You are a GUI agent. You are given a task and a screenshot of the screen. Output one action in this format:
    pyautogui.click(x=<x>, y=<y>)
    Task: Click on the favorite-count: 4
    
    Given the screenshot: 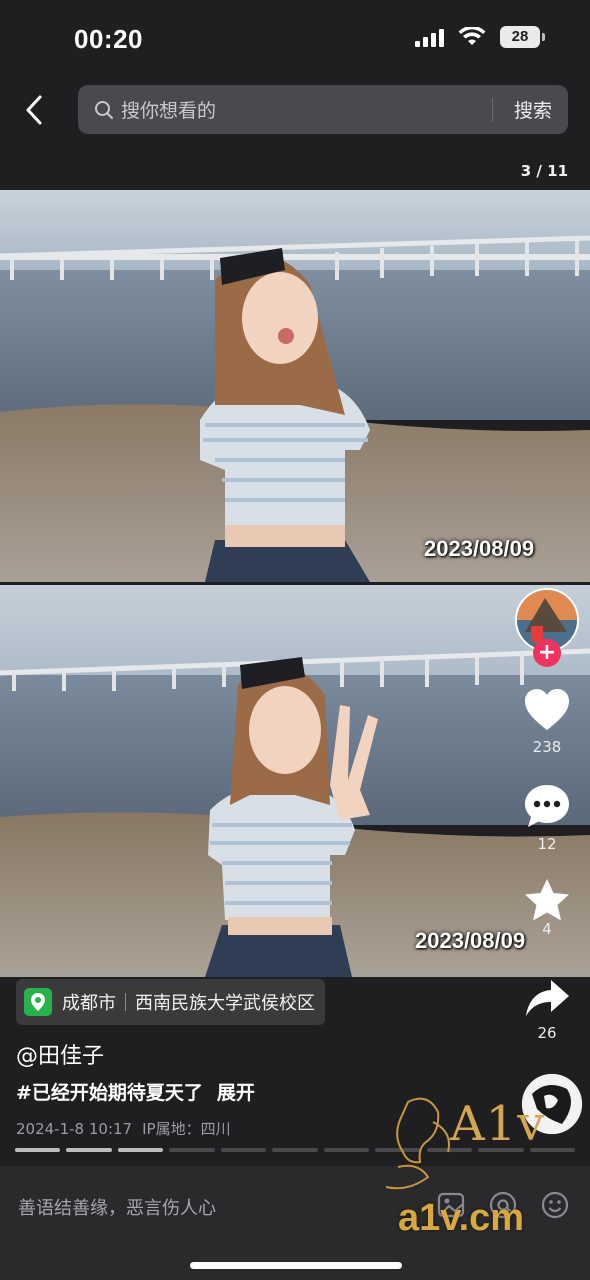 What is the action you would take?
    pyautogui.click(x=547, y=929)
    